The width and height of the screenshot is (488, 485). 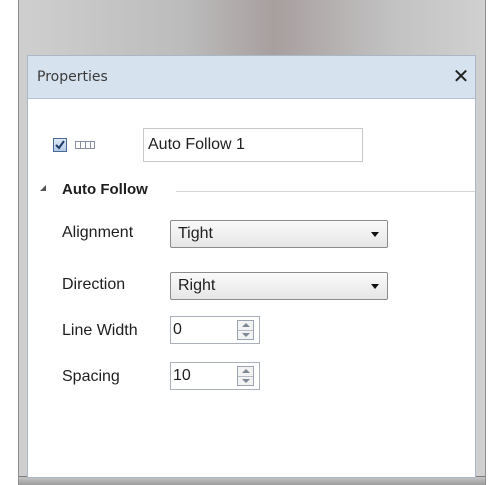 What do you see at coordinates (43, 188) in the screenshot?
I see `collapse-triangle-icon` at bounding box center [43, 188].